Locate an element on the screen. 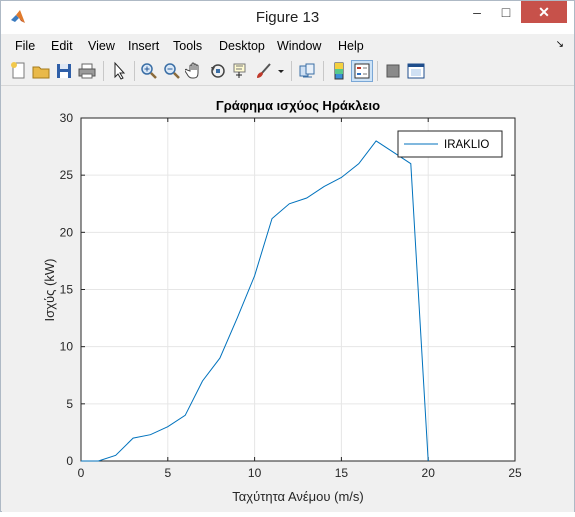 The height and width of the screenshot is (517, 575). x-tick-label: 15 is located at coordinates (342, 473).